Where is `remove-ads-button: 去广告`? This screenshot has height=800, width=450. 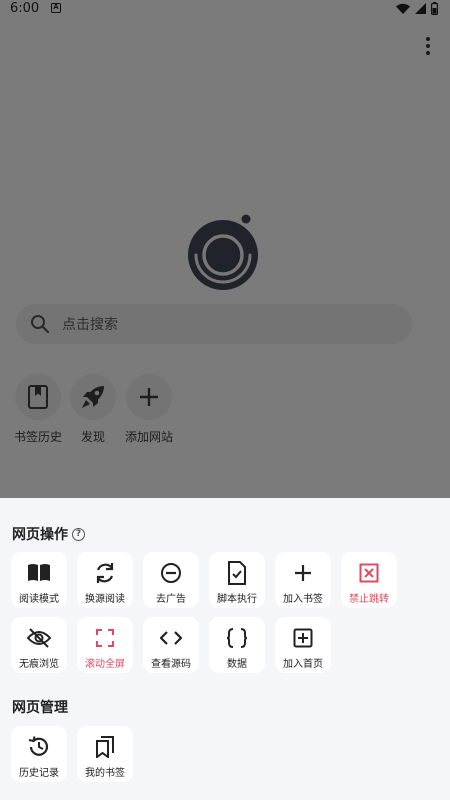
remove-ads-button: 去广告 is located at coordinates (171, 580).